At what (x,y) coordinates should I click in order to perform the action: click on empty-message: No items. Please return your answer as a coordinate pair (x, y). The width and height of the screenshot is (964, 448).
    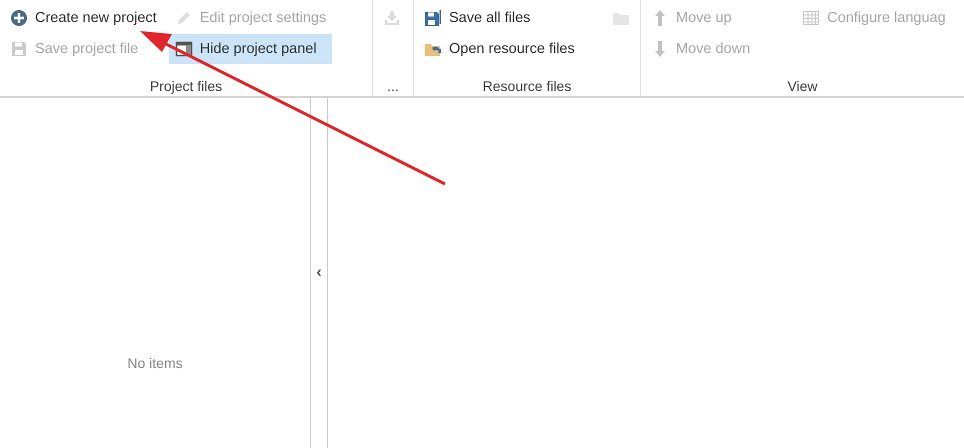
    Looking at the image, I should click on (155, 363).